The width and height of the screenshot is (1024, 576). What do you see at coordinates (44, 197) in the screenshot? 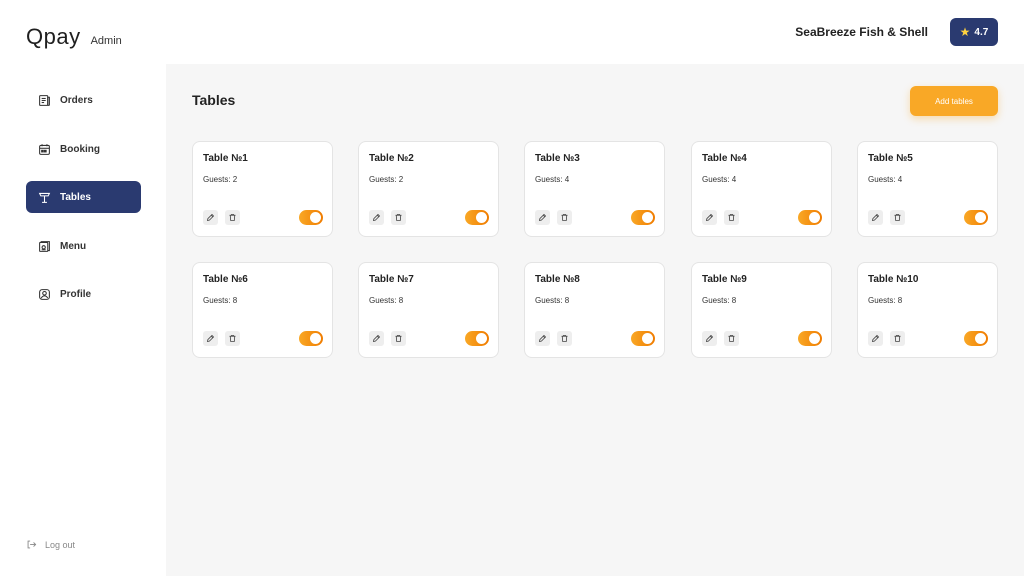
I see `table-icon` at bounding box center [44, 197].